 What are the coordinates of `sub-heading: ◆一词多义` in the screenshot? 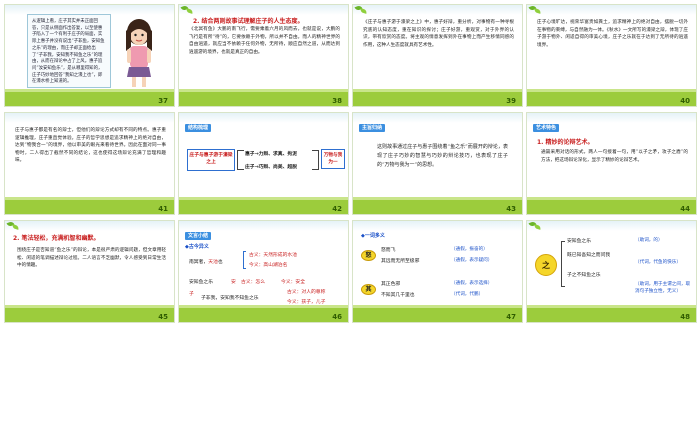 It's located at (373, 236).